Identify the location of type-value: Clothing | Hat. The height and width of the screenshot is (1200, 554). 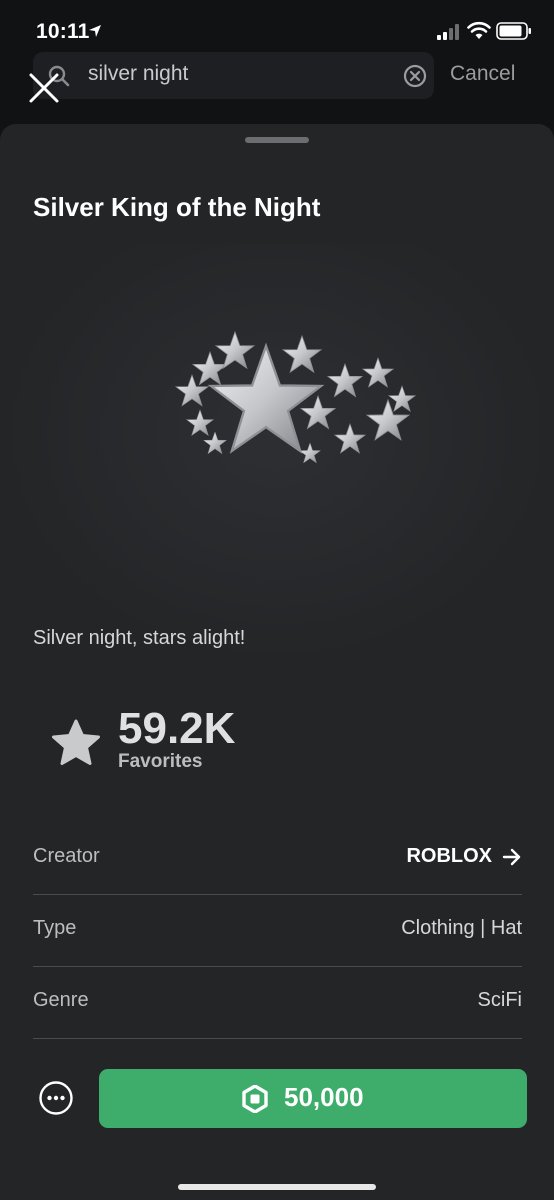
(461, 928).